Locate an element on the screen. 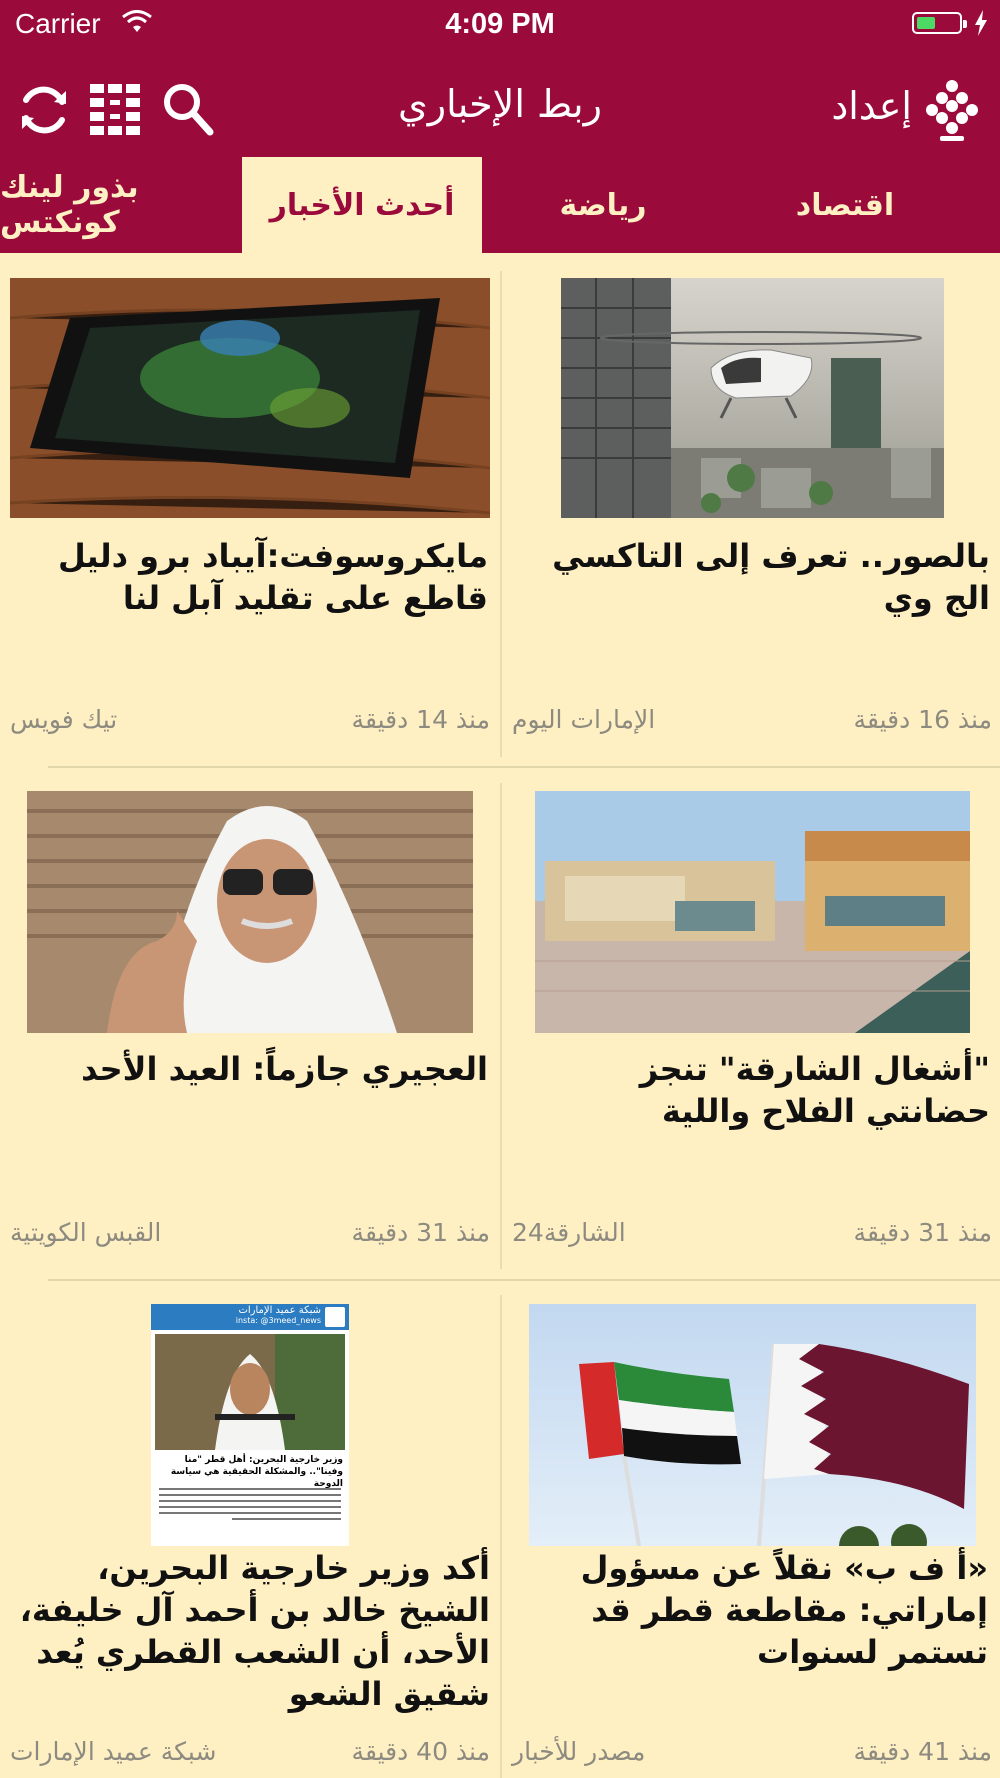 Image resolution: width=1000 pixels, height=1778 pixels. status-time: 4:09 PM is located at coordinates (500, 24).